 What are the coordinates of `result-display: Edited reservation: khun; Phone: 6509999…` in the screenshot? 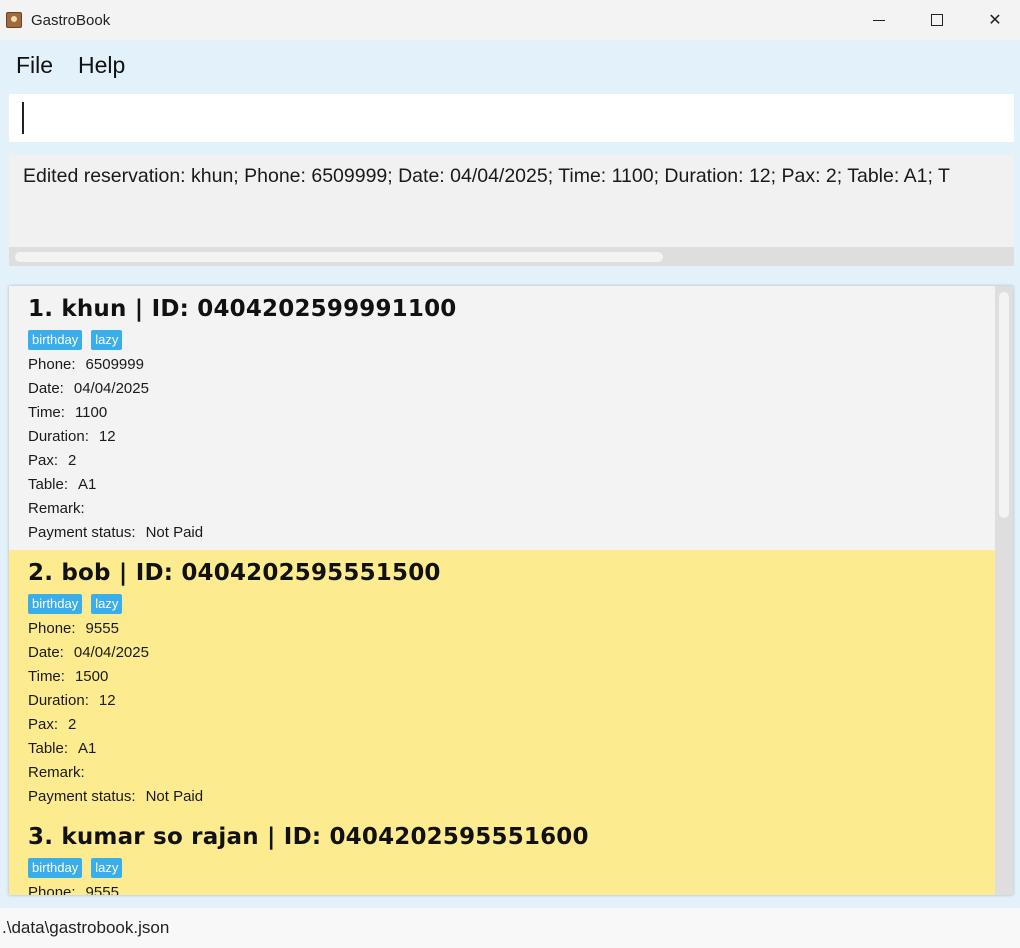 It's located at (511, 210).